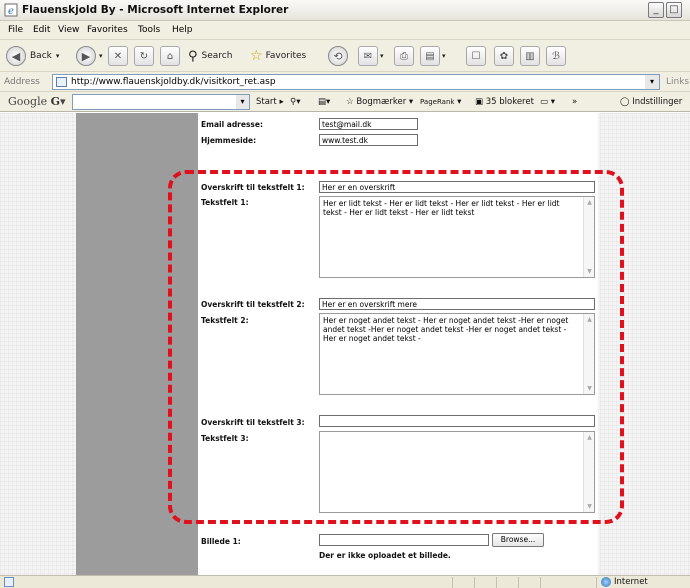 The width and height of the screenshot is (690, 588). I want to click on image-status-note: Der er ikke oploadet et billede., so click(385, 555).